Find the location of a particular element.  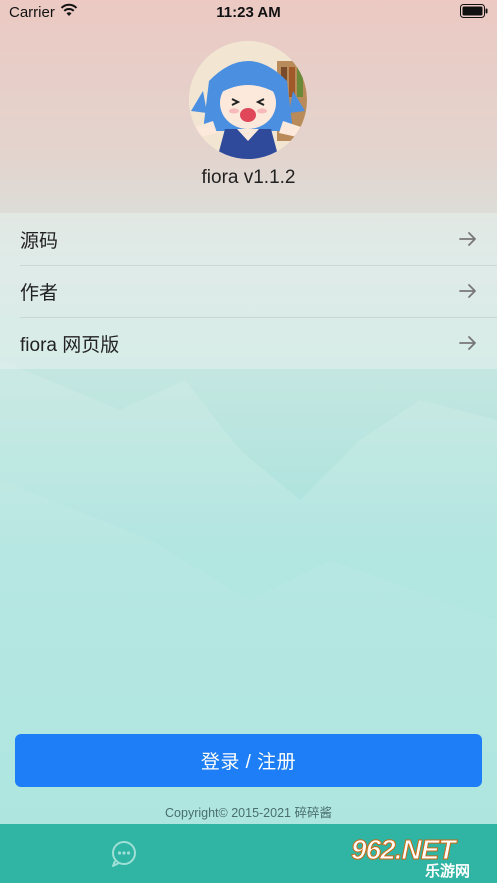

tab-bar: 962.NET 乐游网 is located at coordinates (248, 853).